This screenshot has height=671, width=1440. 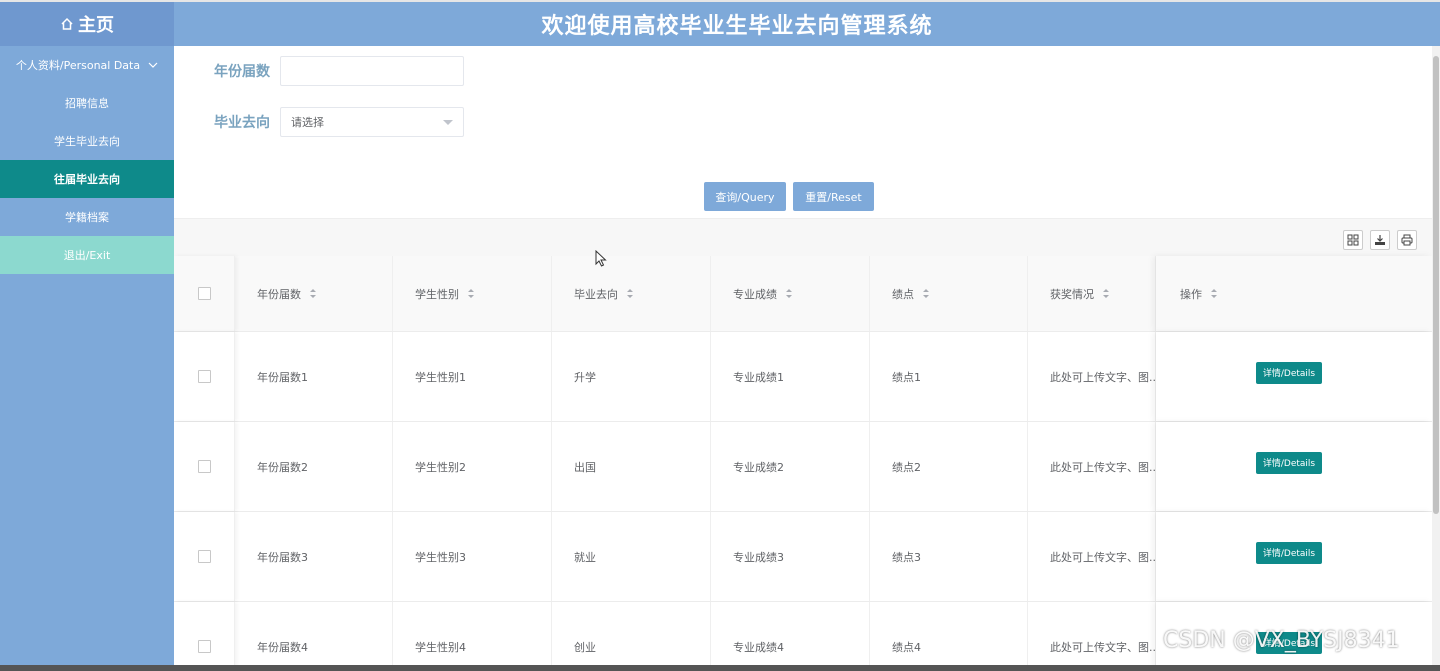 I want to click on home-icon, so click(x=67, y=23).